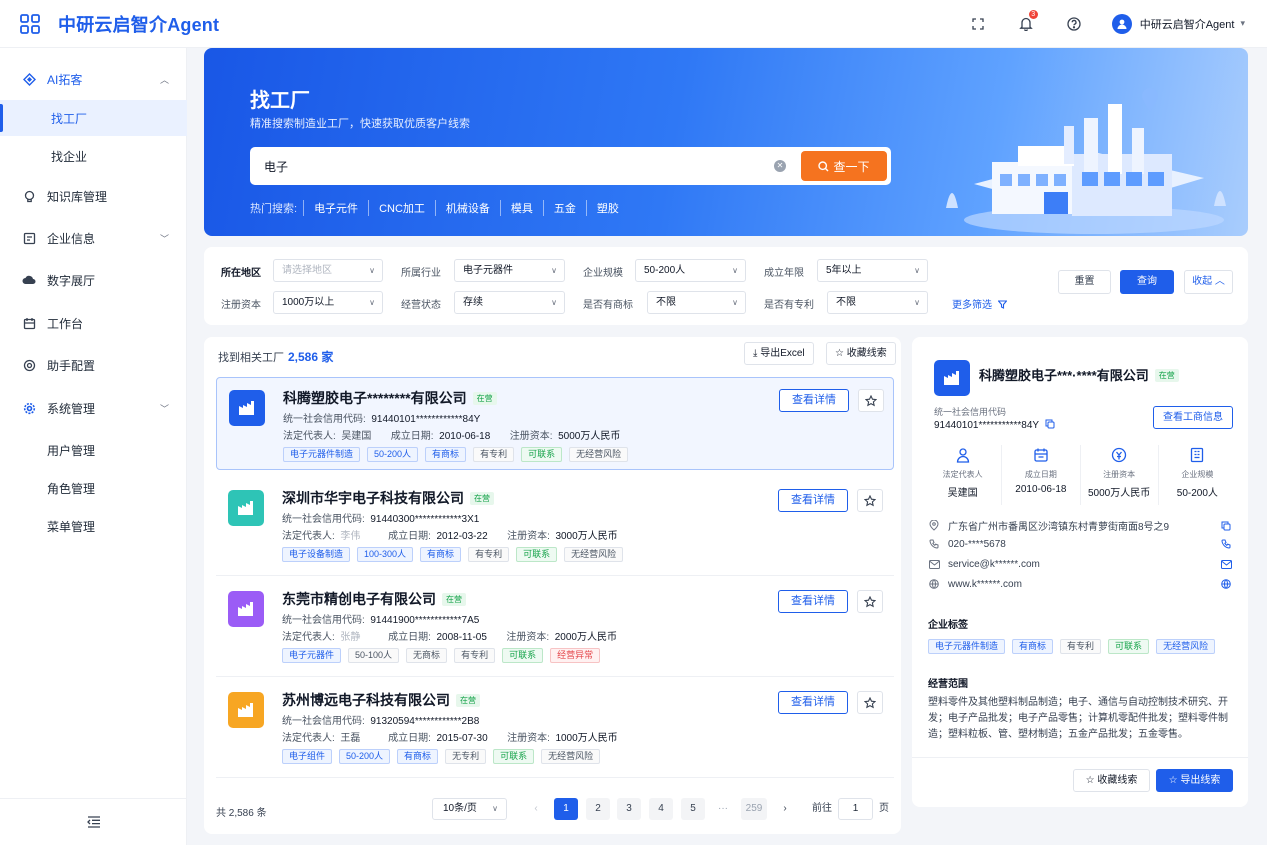  Describe the element at coordinates (1208, 282) in the screenshot. I see `collapse-button: 收起 ︿` at that location.